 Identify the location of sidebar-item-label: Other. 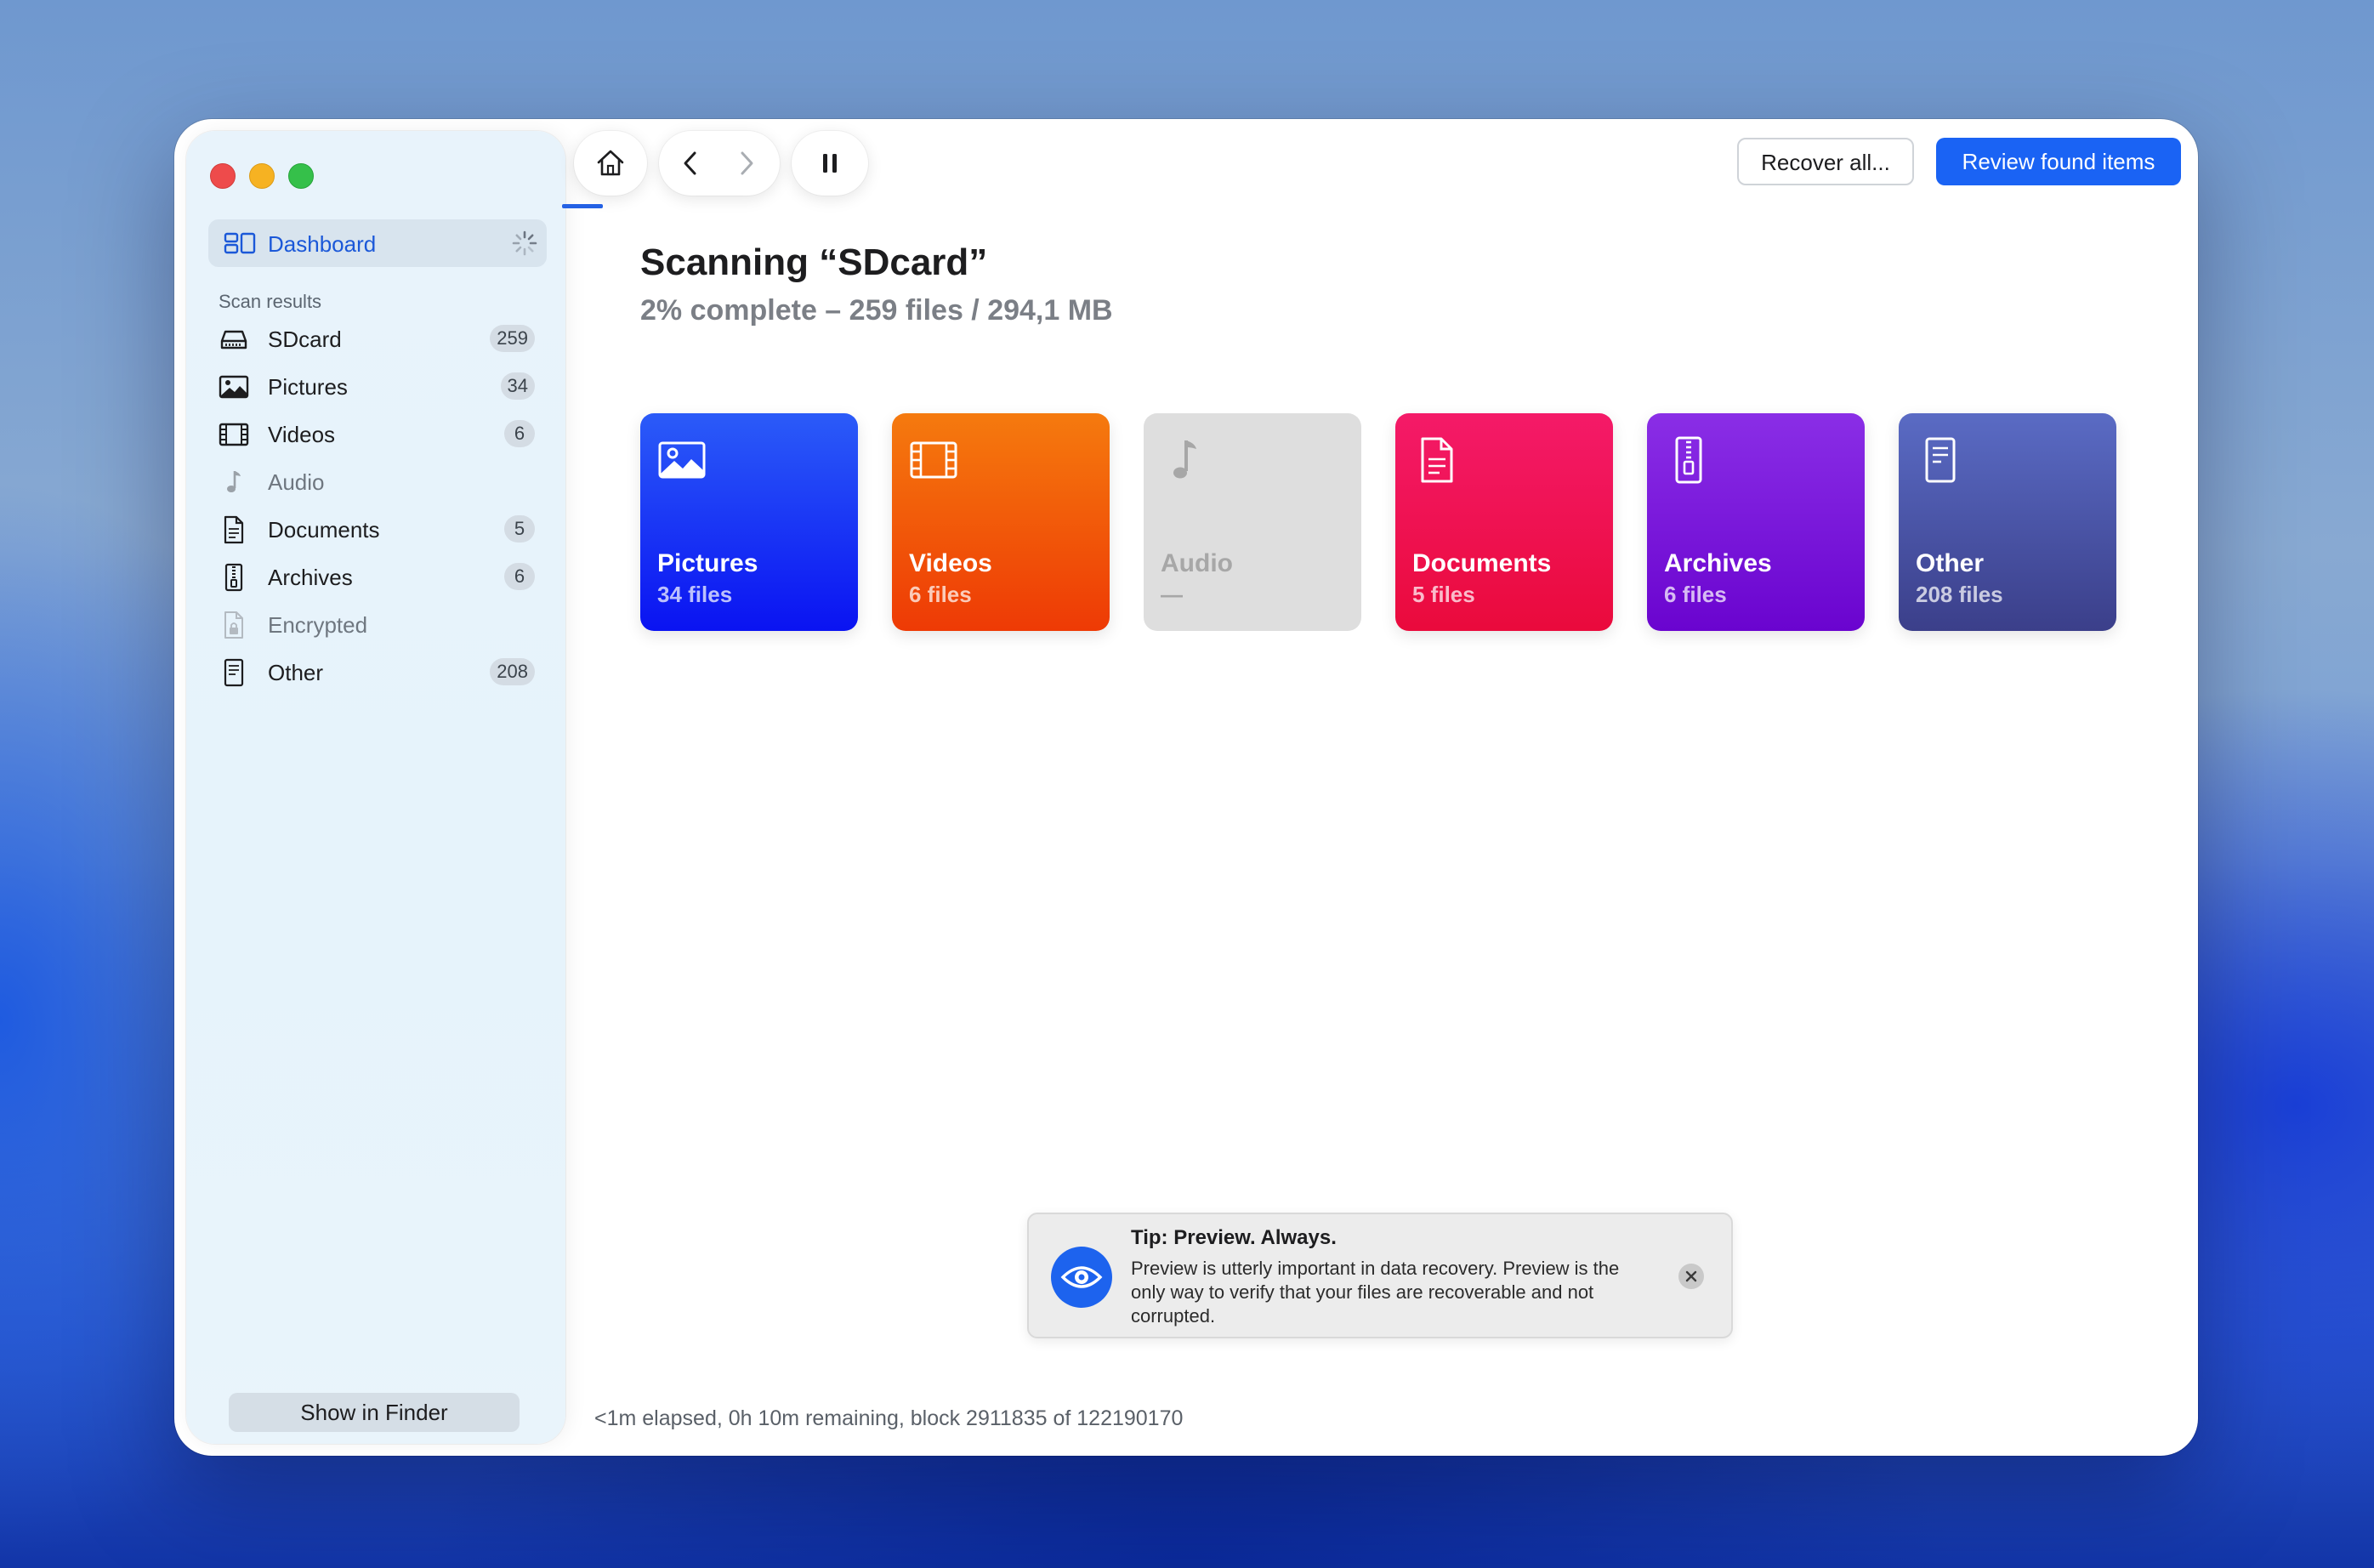
(296, 672).